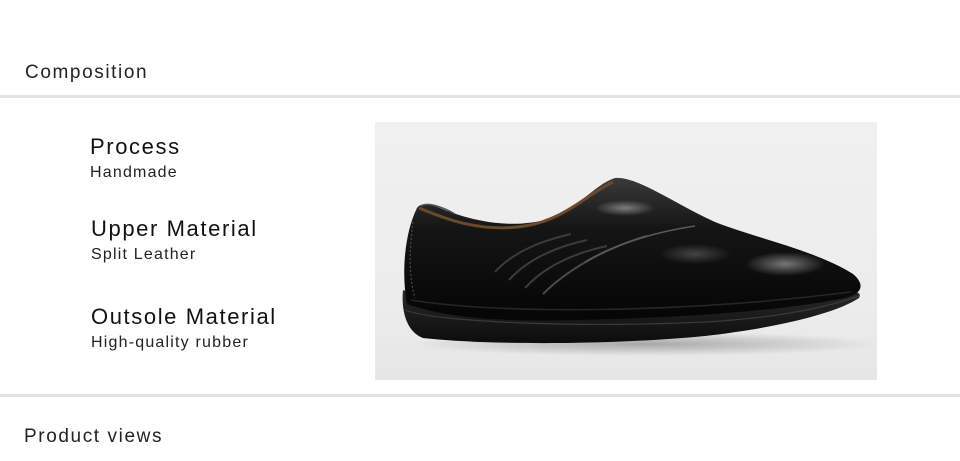 This screenshot has height=461, width=960. I want to click on spec-label-process: Process, so click(135, 146).